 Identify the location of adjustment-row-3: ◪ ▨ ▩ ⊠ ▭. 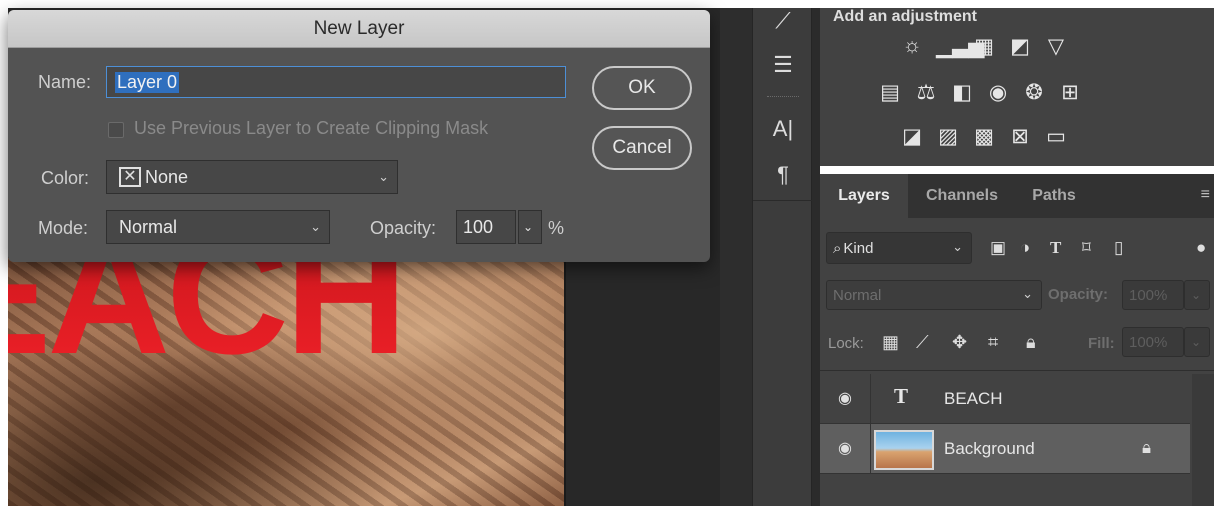
(984, 136).